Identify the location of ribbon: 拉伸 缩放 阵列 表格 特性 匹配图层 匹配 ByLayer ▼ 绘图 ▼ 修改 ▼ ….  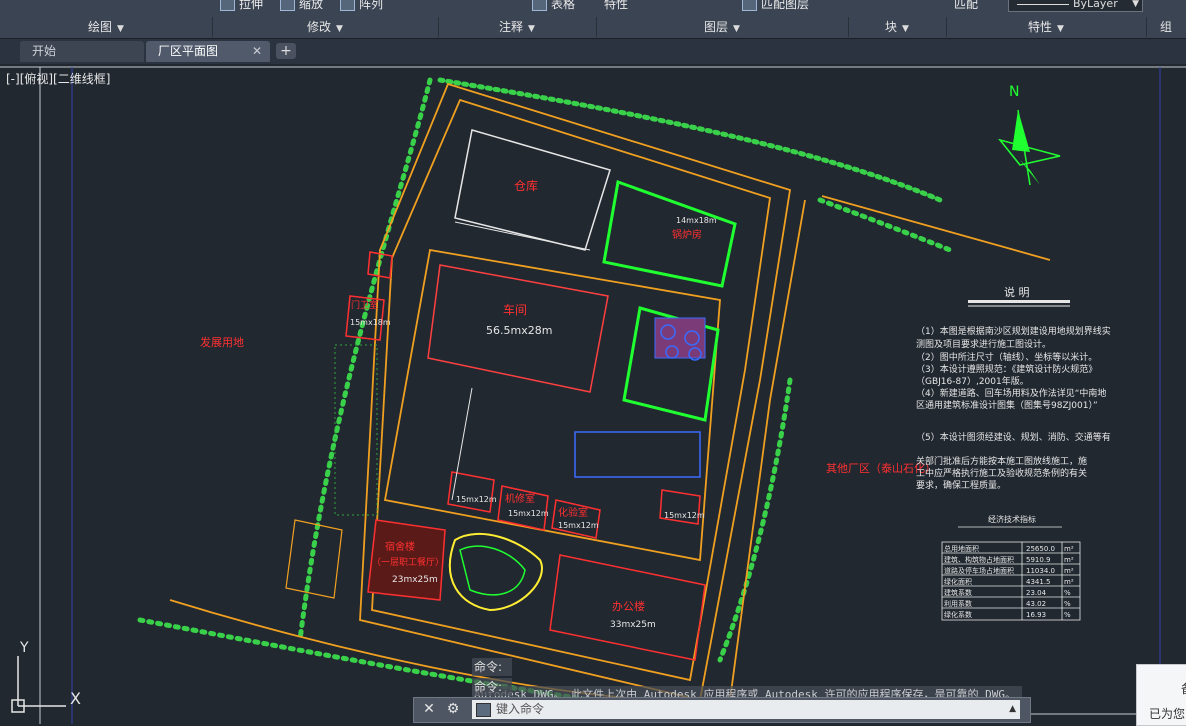
(593, 19).